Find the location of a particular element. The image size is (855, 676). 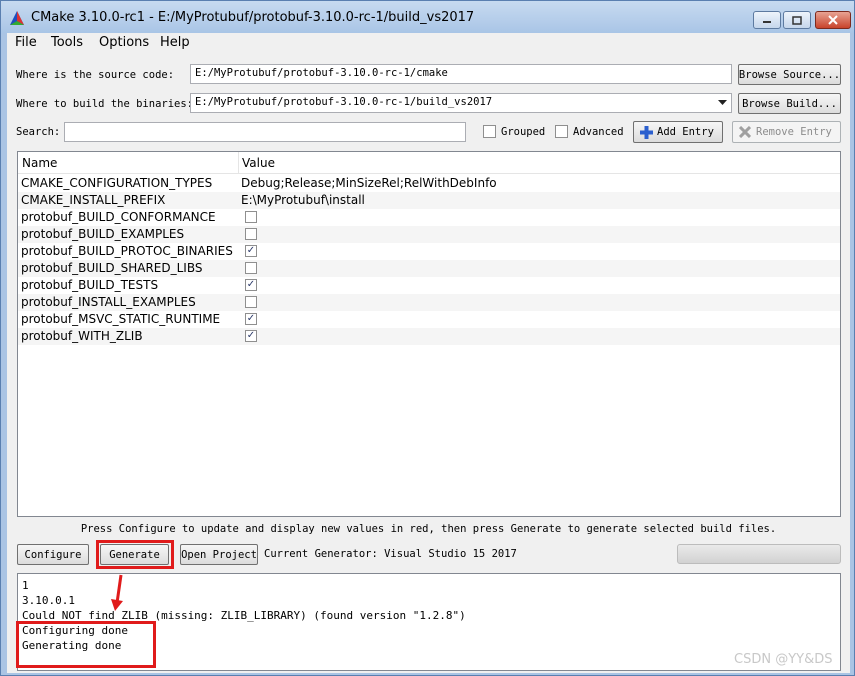

table-row: protobuf_BUILD_TESTS ✓ is located at coordinates (429, 285).